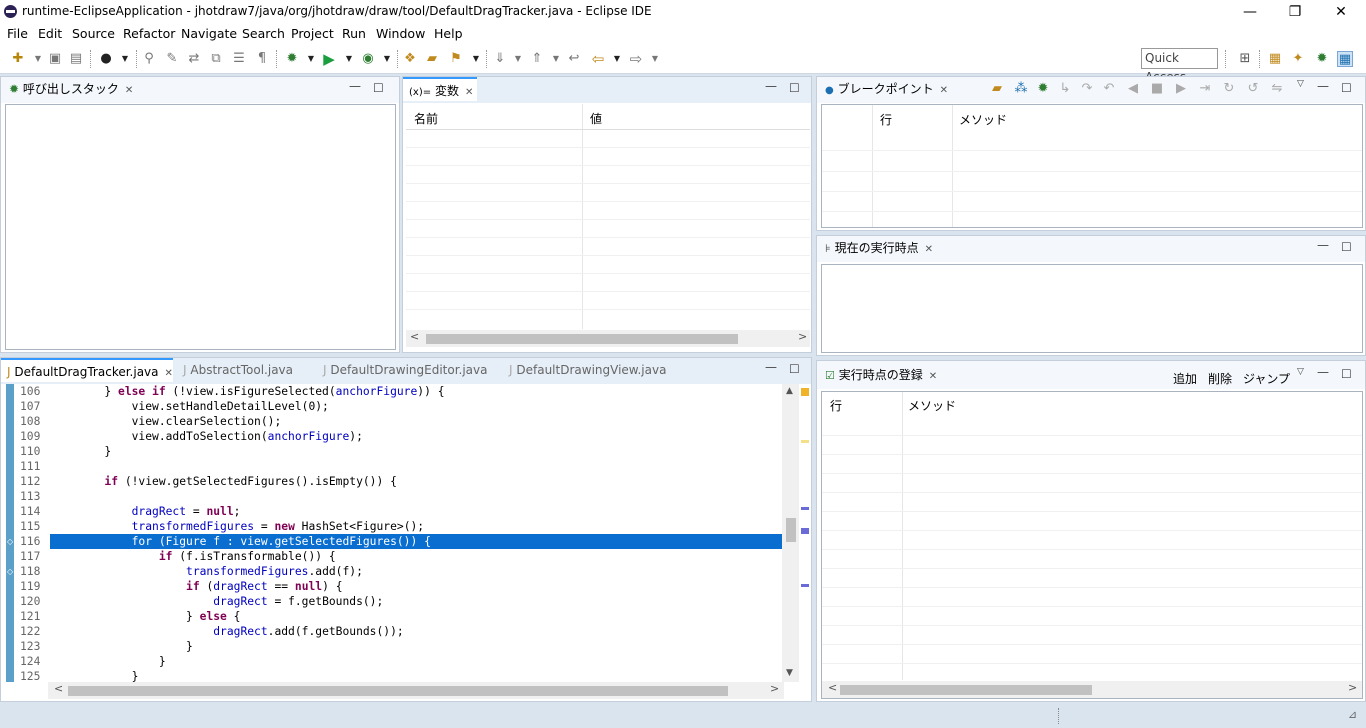 The width and height of the screenshot is (1366, 728). Describe the element at coordinates (55, 59) in the screenshot. I see `save-icon: ▣` at that location.